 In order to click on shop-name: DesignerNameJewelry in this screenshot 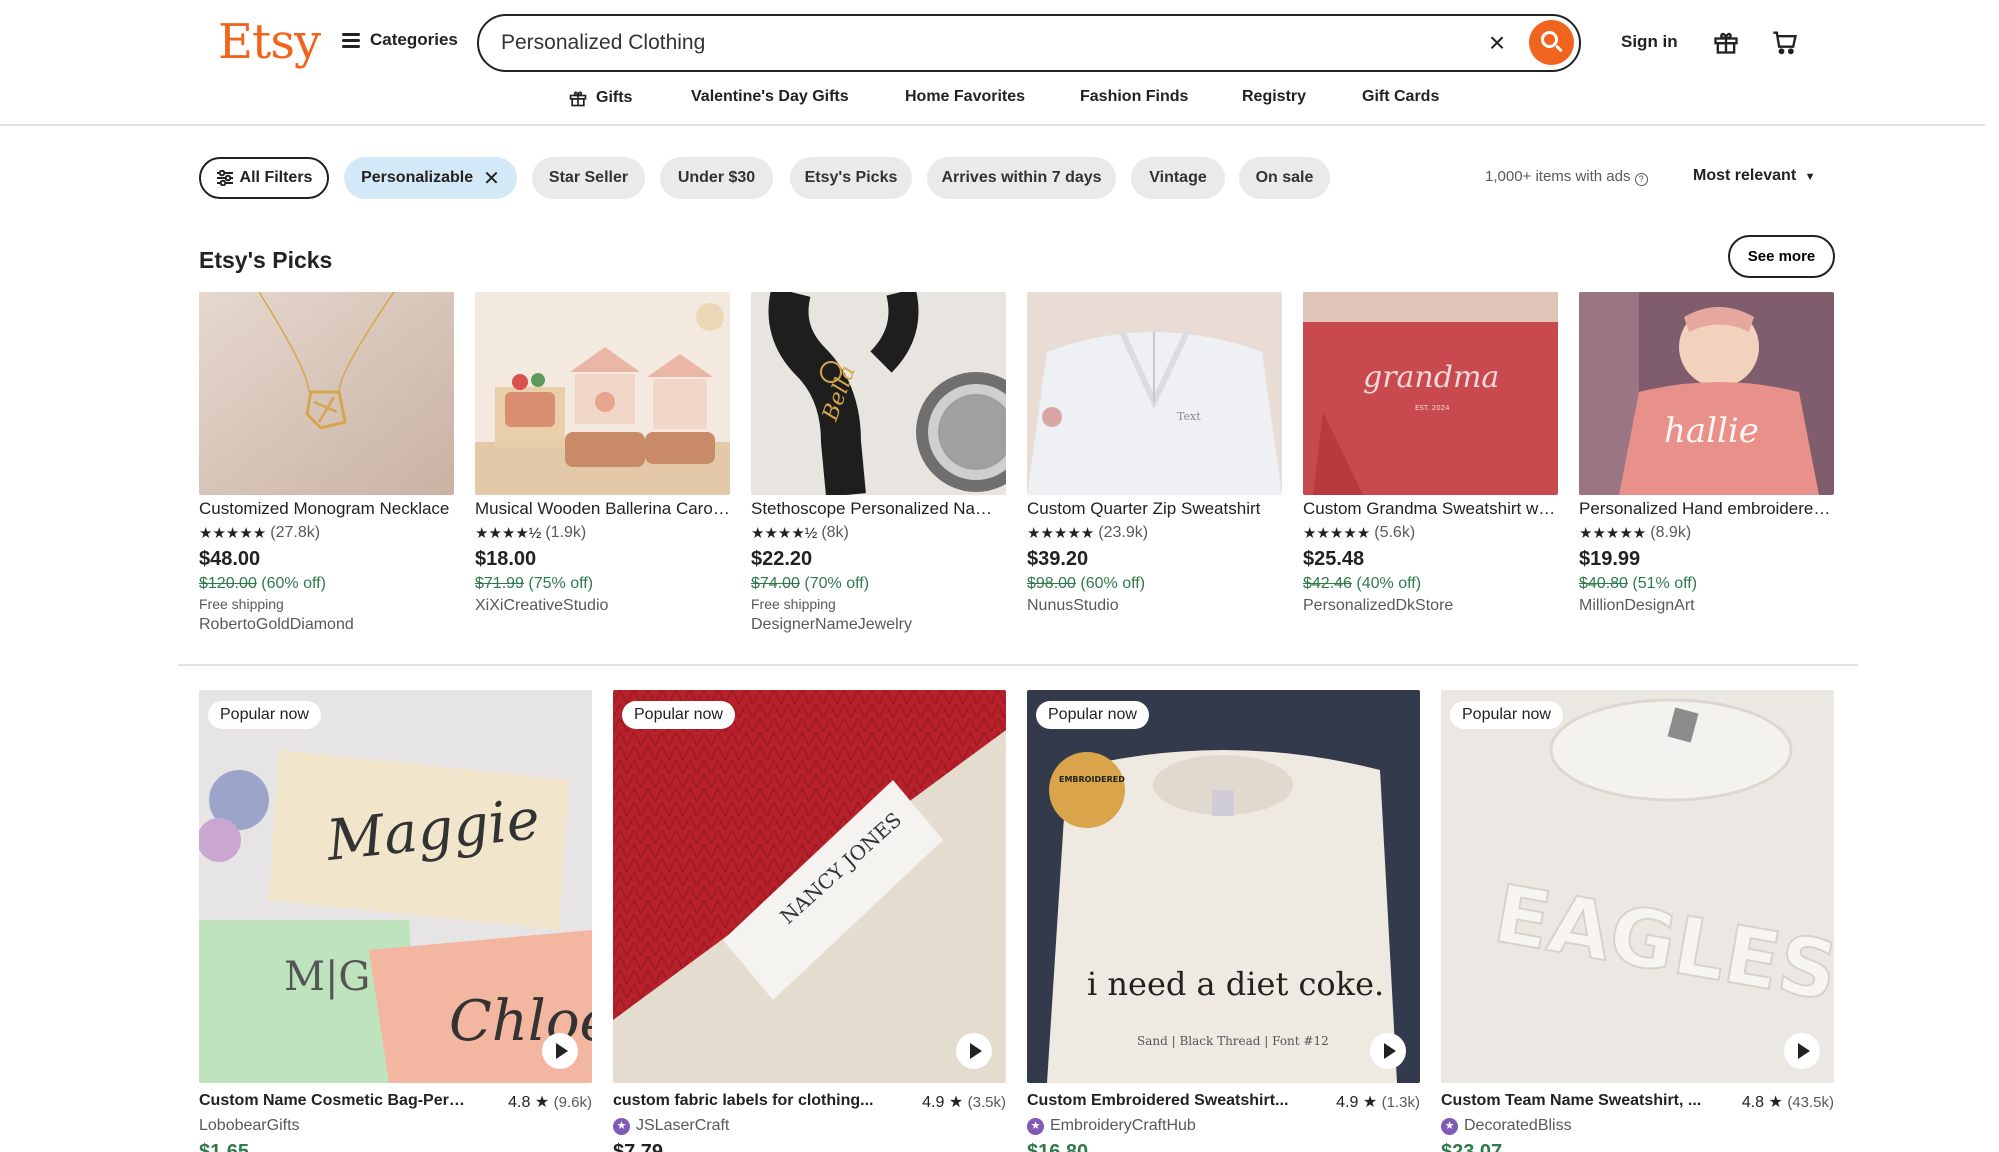, I will do `click(878, 625)`.